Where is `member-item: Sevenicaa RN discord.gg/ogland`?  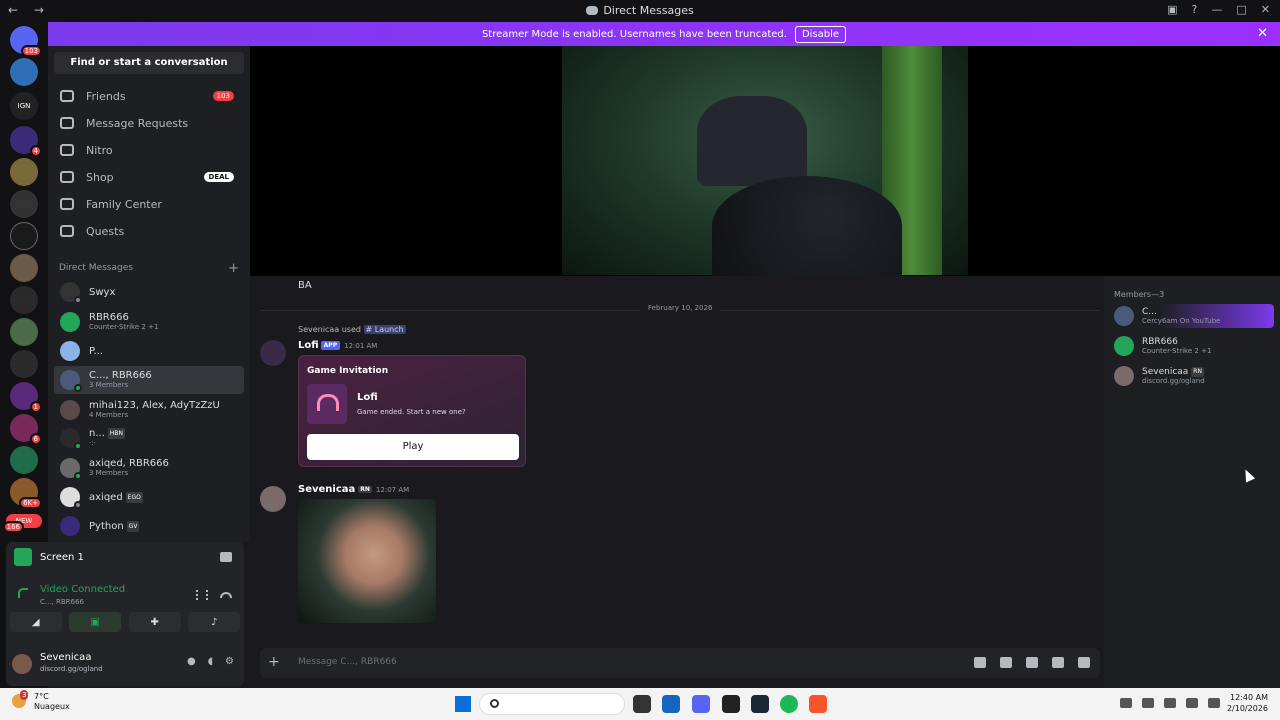 member-item: Sevenicaa RN discord.gg/ogland is located at coordinates (1192, 376).